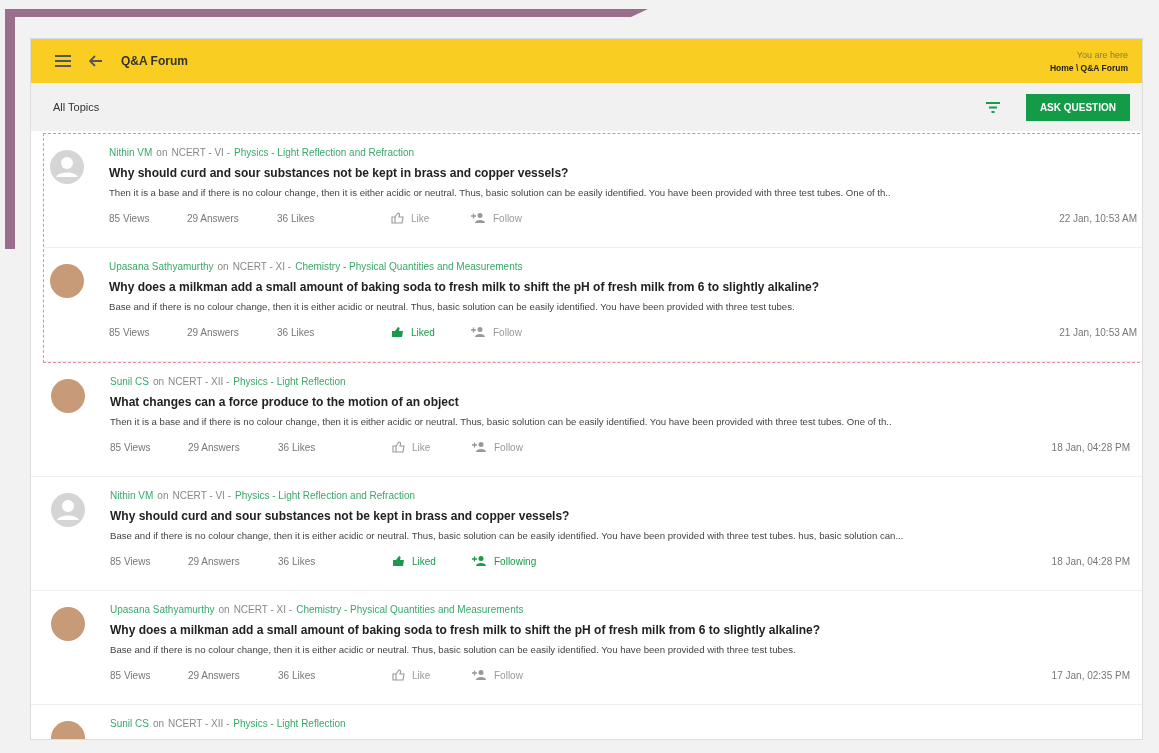  What do you see at coordinates (1077, 107) in the screenshot?
I see `ask-question-button: ASK QUESTION` at bounding box center [1077, 107].